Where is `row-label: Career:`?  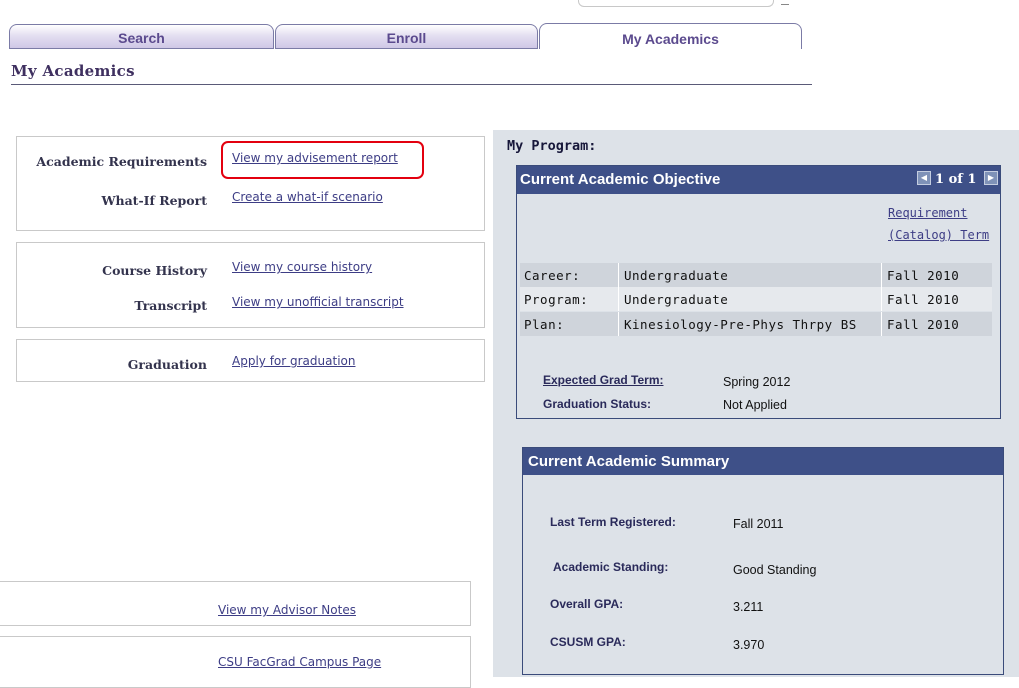
row-label: Career: is located at coordinates (552, 275).